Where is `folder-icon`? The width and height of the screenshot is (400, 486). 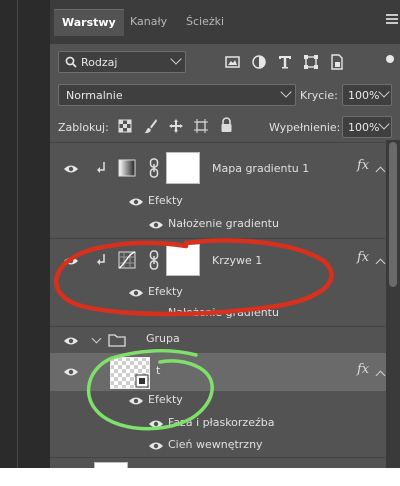
folder-icon is located at coordinates (117, 340).